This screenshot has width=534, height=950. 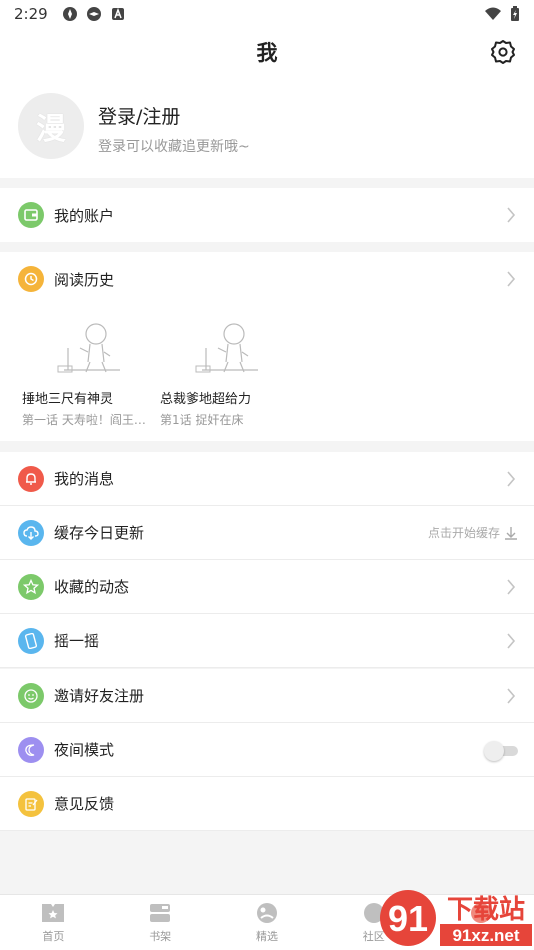 I want to click on start-cache-button: 点击开始缓存, so click(x=473, y=532).